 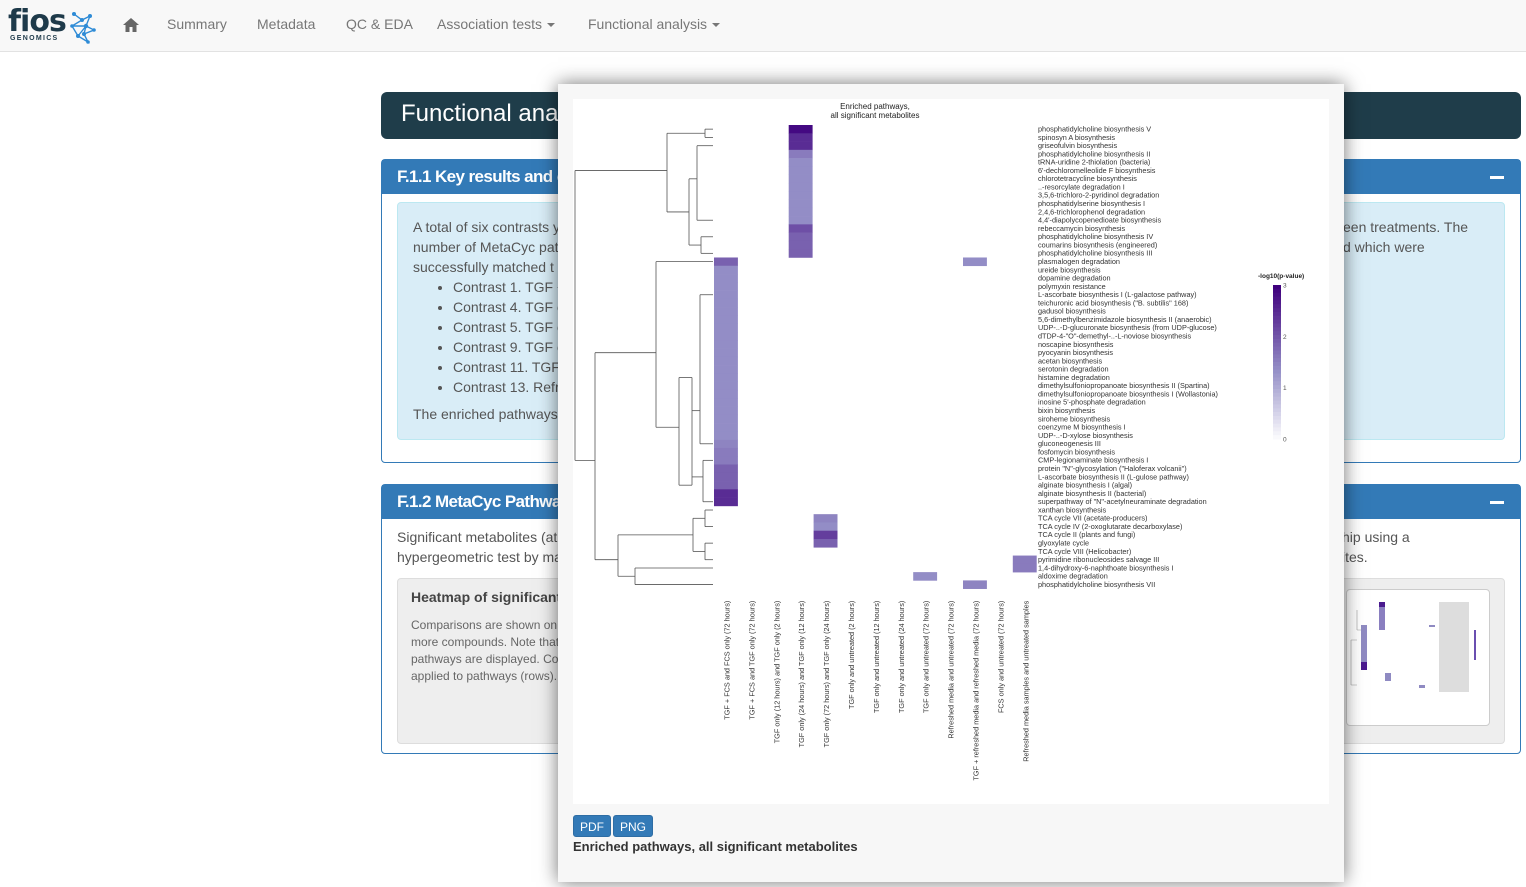 I want to click on panel-metacyc-title: F.1.2 MetaCyc Pathwa, so click(x=479, y=501).